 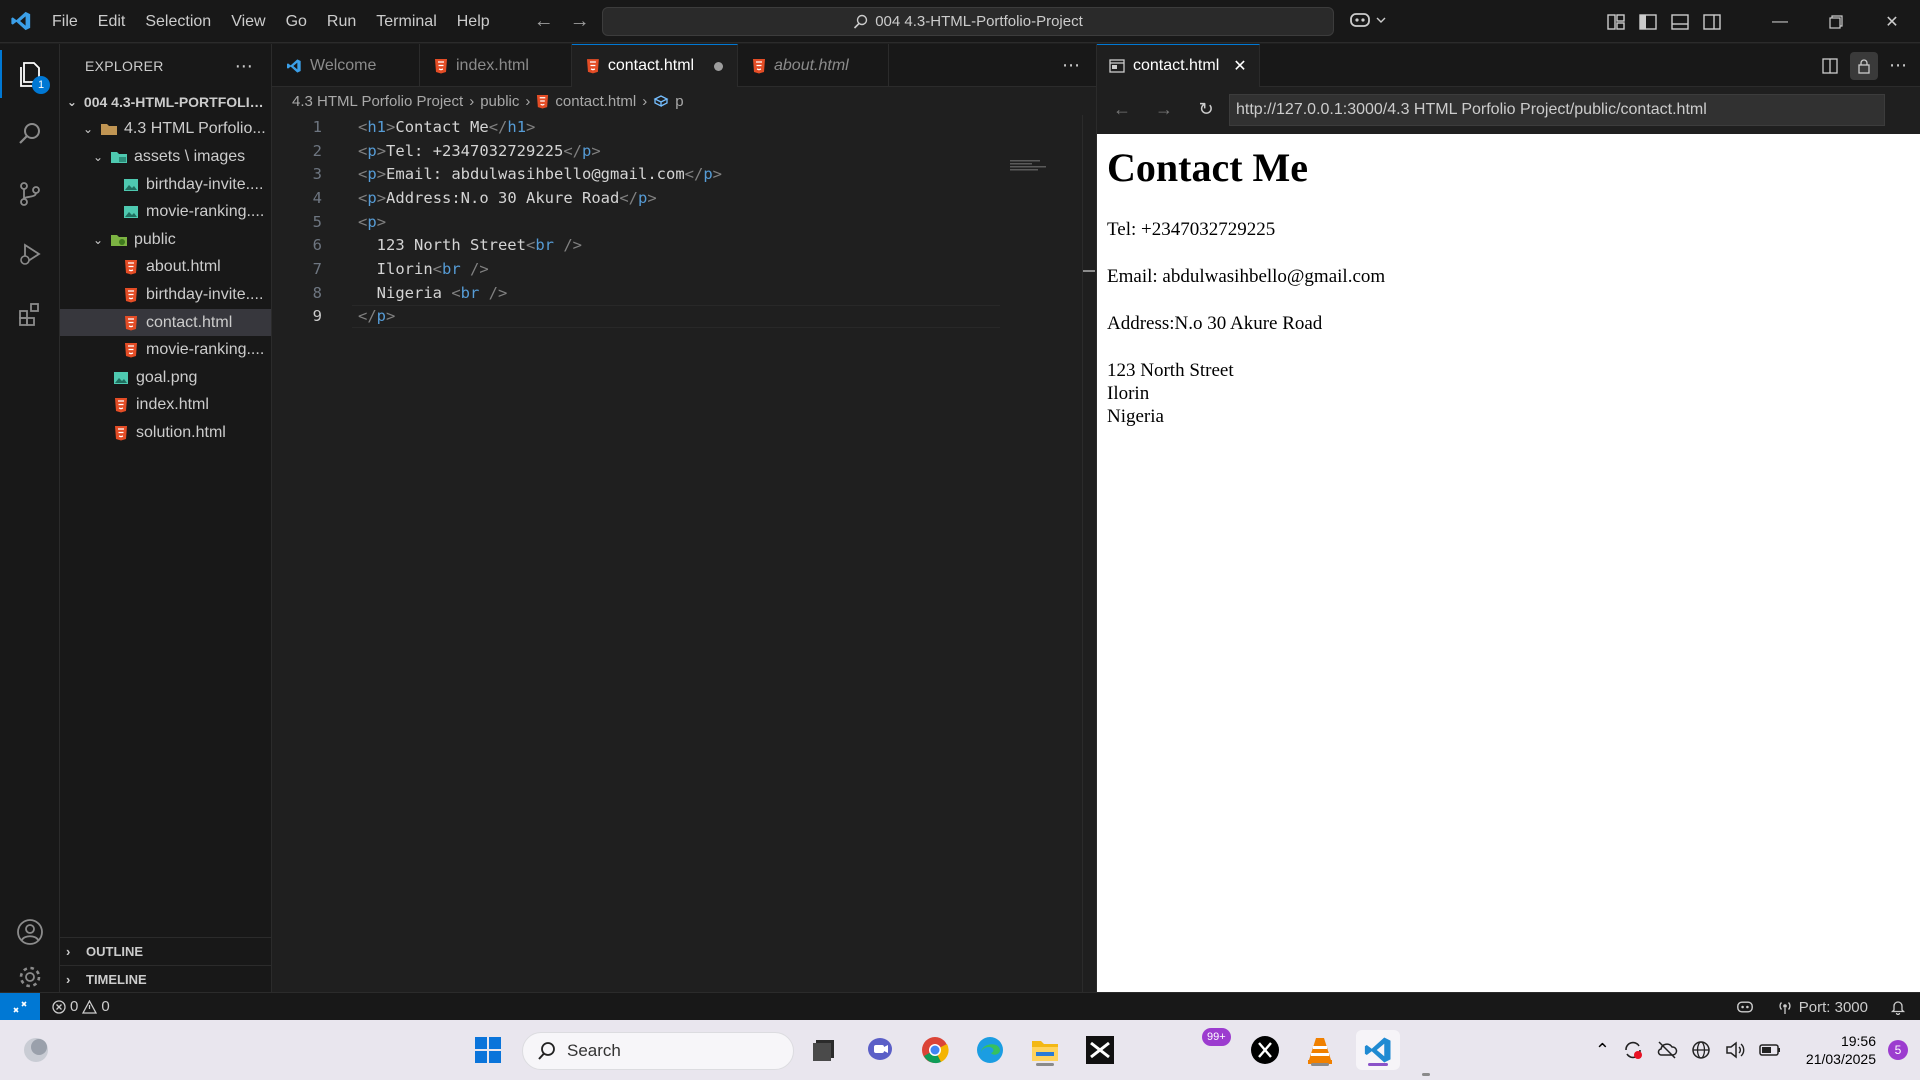 I want to click on close-window-icon: ✕, so click(x=1892, y=21).